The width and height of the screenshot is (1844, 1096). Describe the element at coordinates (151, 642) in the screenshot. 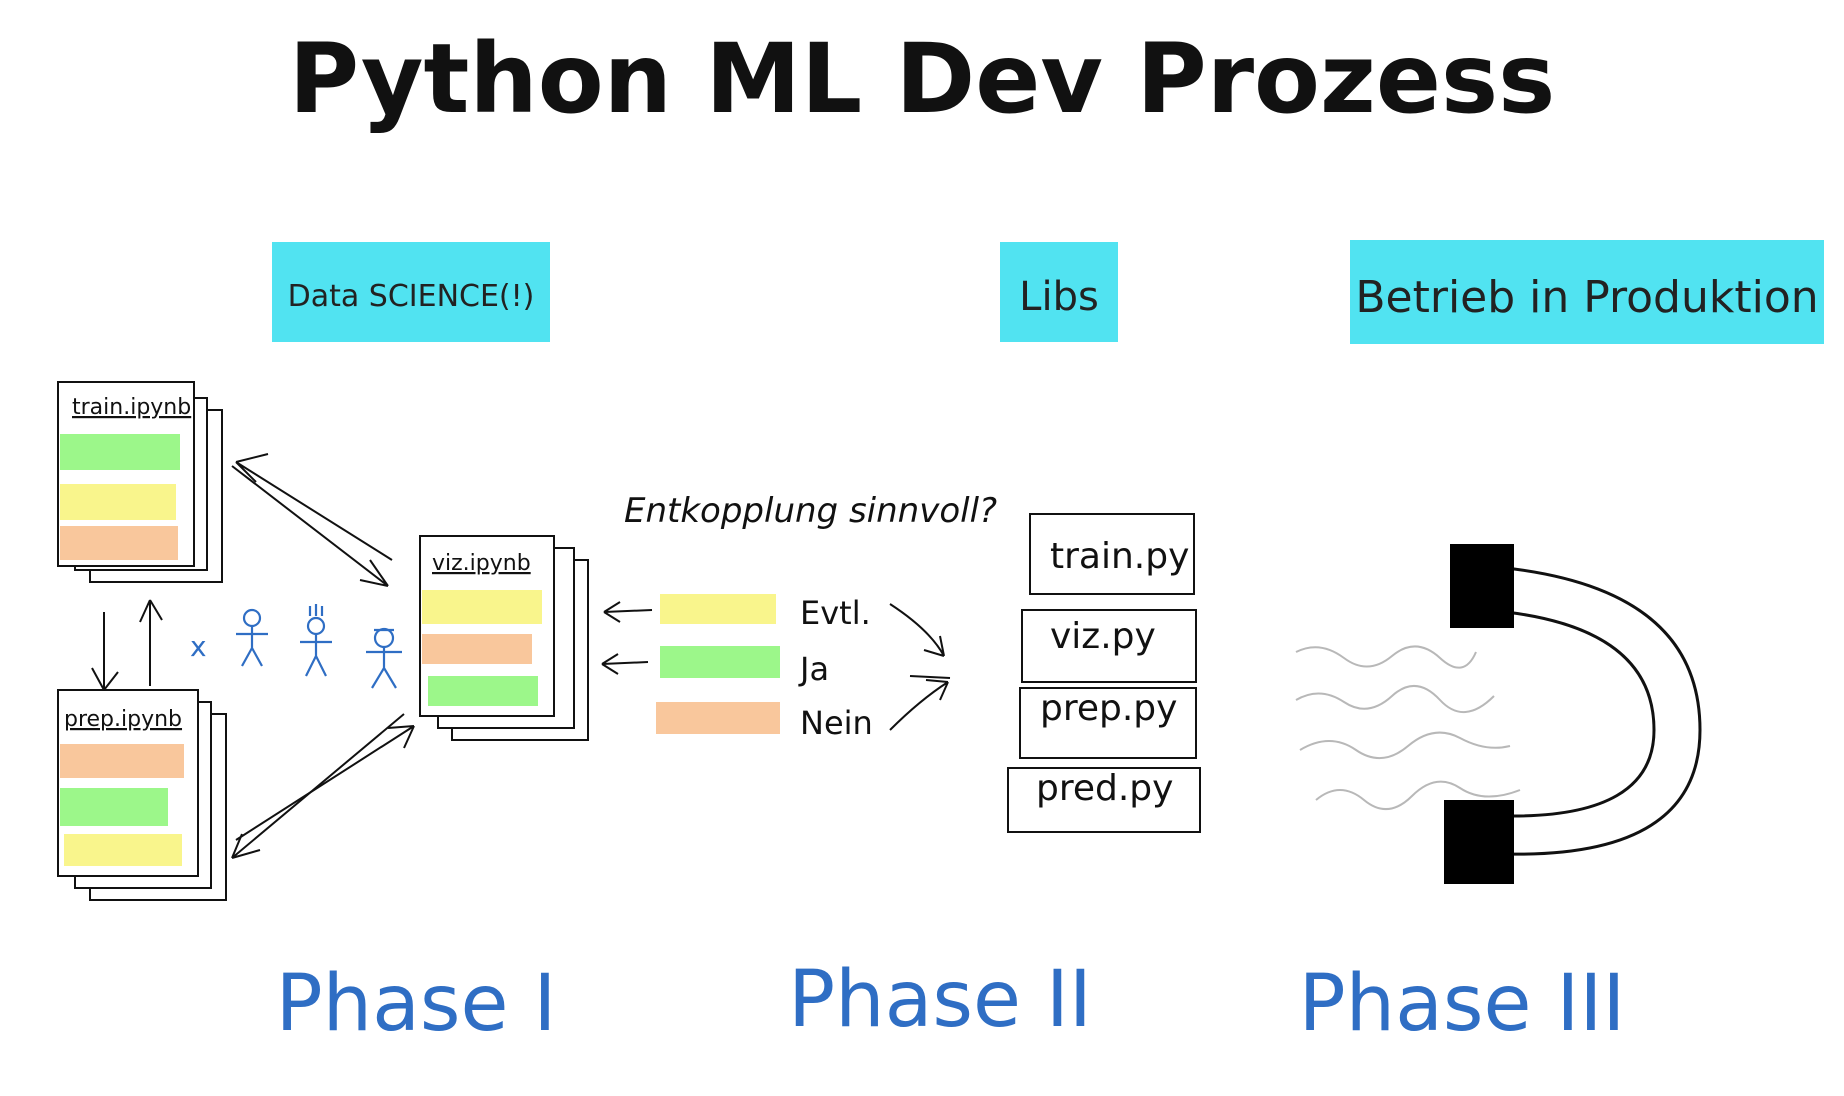

I see `arrow-prep-to-train` at that location.